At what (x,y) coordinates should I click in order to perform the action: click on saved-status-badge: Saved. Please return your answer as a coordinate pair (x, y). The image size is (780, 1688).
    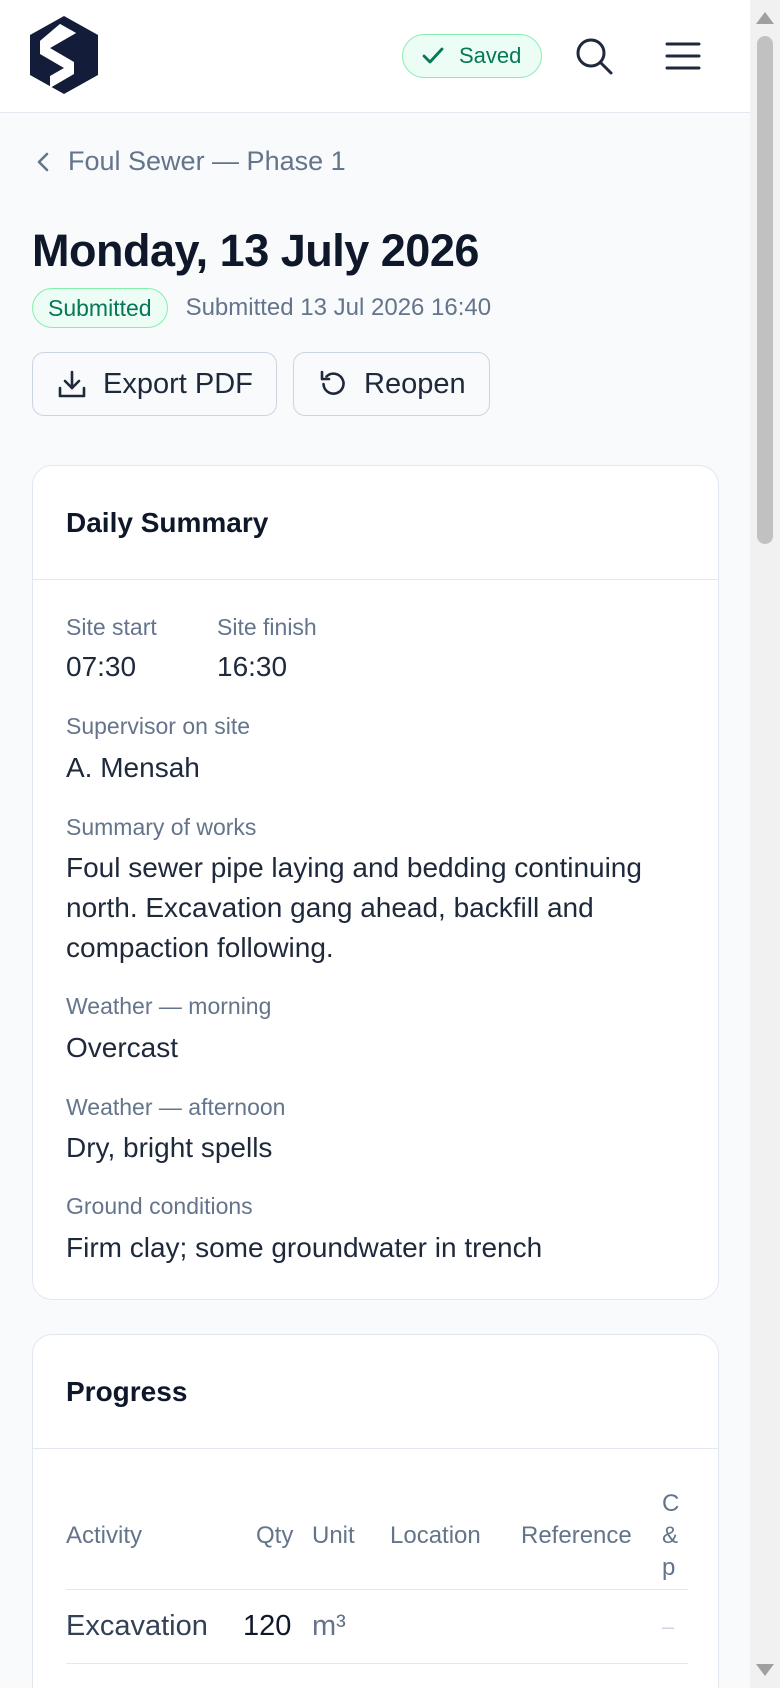
    Looking at the image, I should click on (472, 56).